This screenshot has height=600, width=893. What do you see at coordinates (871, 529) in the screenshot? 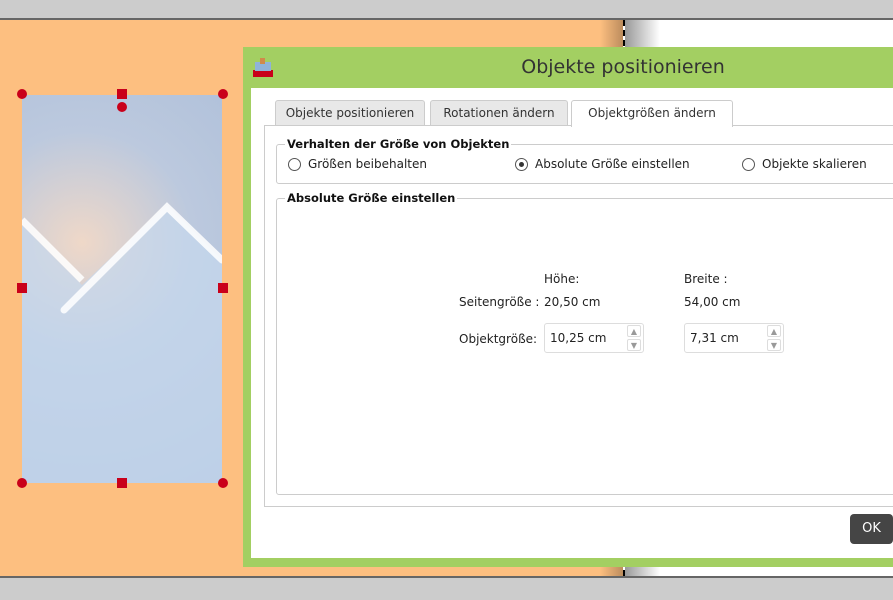
I see `ok-button: OK` at bounding box center [871, 529].